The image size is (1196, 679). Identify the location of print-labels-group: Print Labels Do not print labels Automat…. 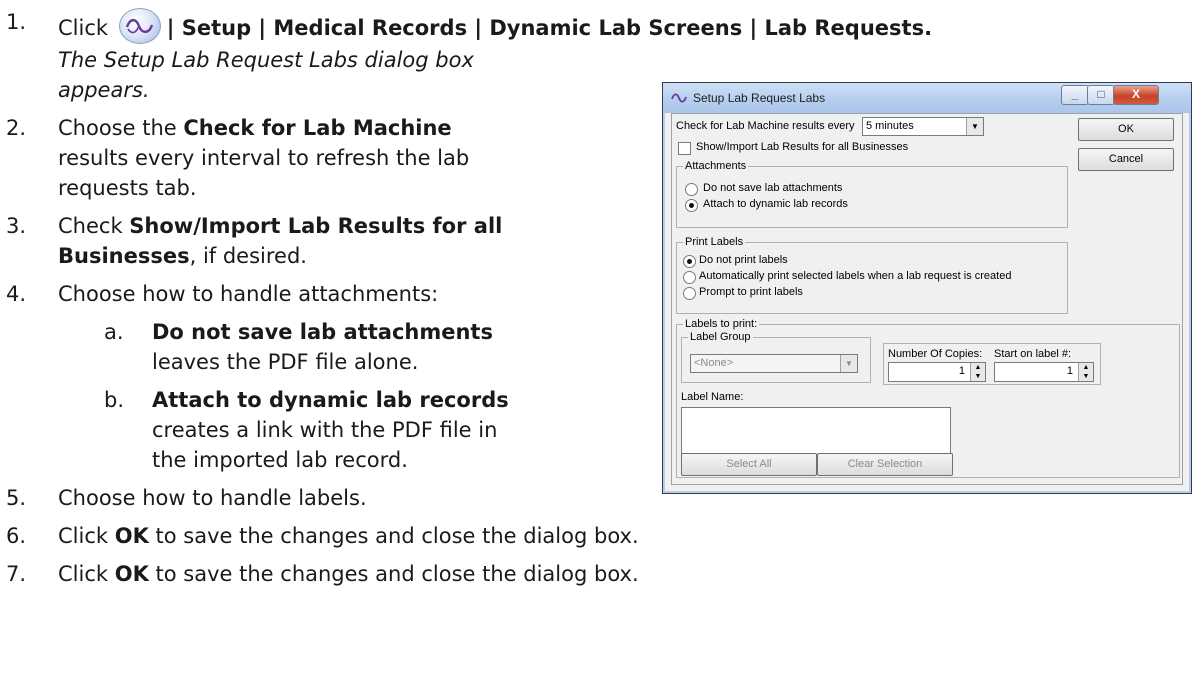
(872, 275).